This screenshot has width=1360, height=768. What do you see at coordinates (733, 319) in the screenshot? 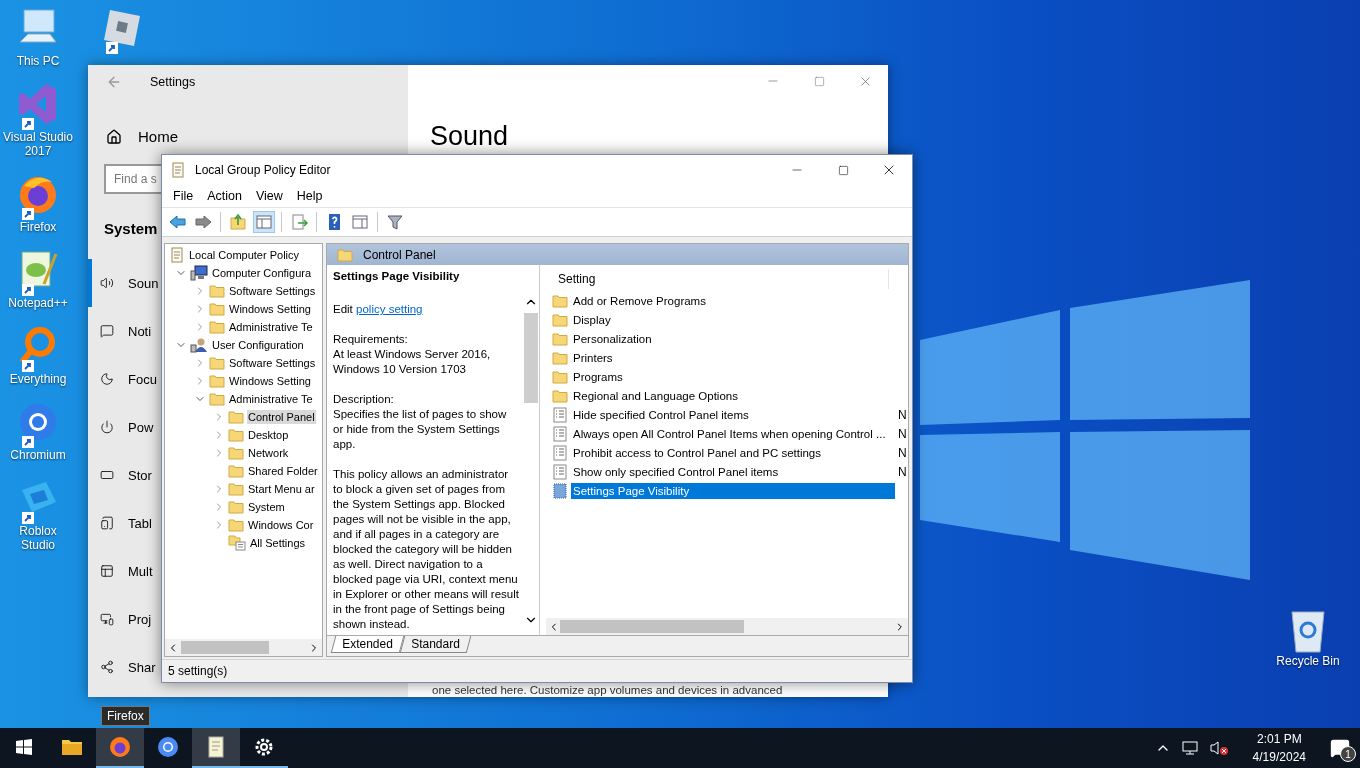
I see `setting-row: Display` at bounding box center [733, 319].